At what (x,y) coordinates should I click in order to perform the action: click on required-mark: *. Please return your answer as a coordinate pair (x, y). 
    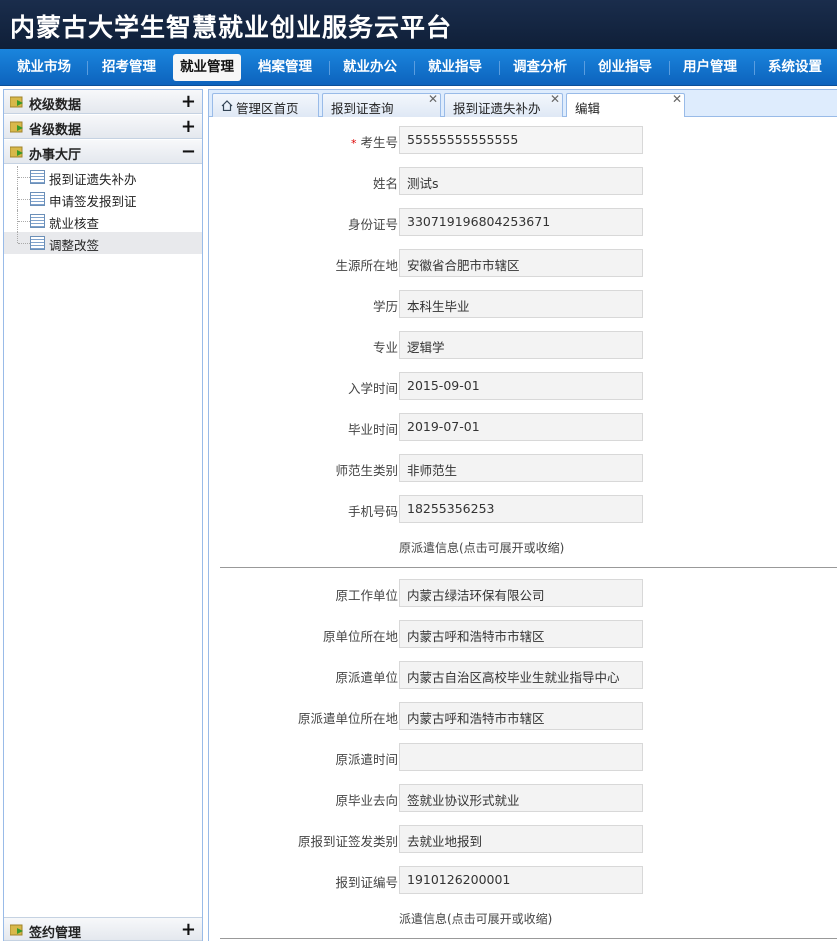
    Looking at the image, I should click on (353, 143).